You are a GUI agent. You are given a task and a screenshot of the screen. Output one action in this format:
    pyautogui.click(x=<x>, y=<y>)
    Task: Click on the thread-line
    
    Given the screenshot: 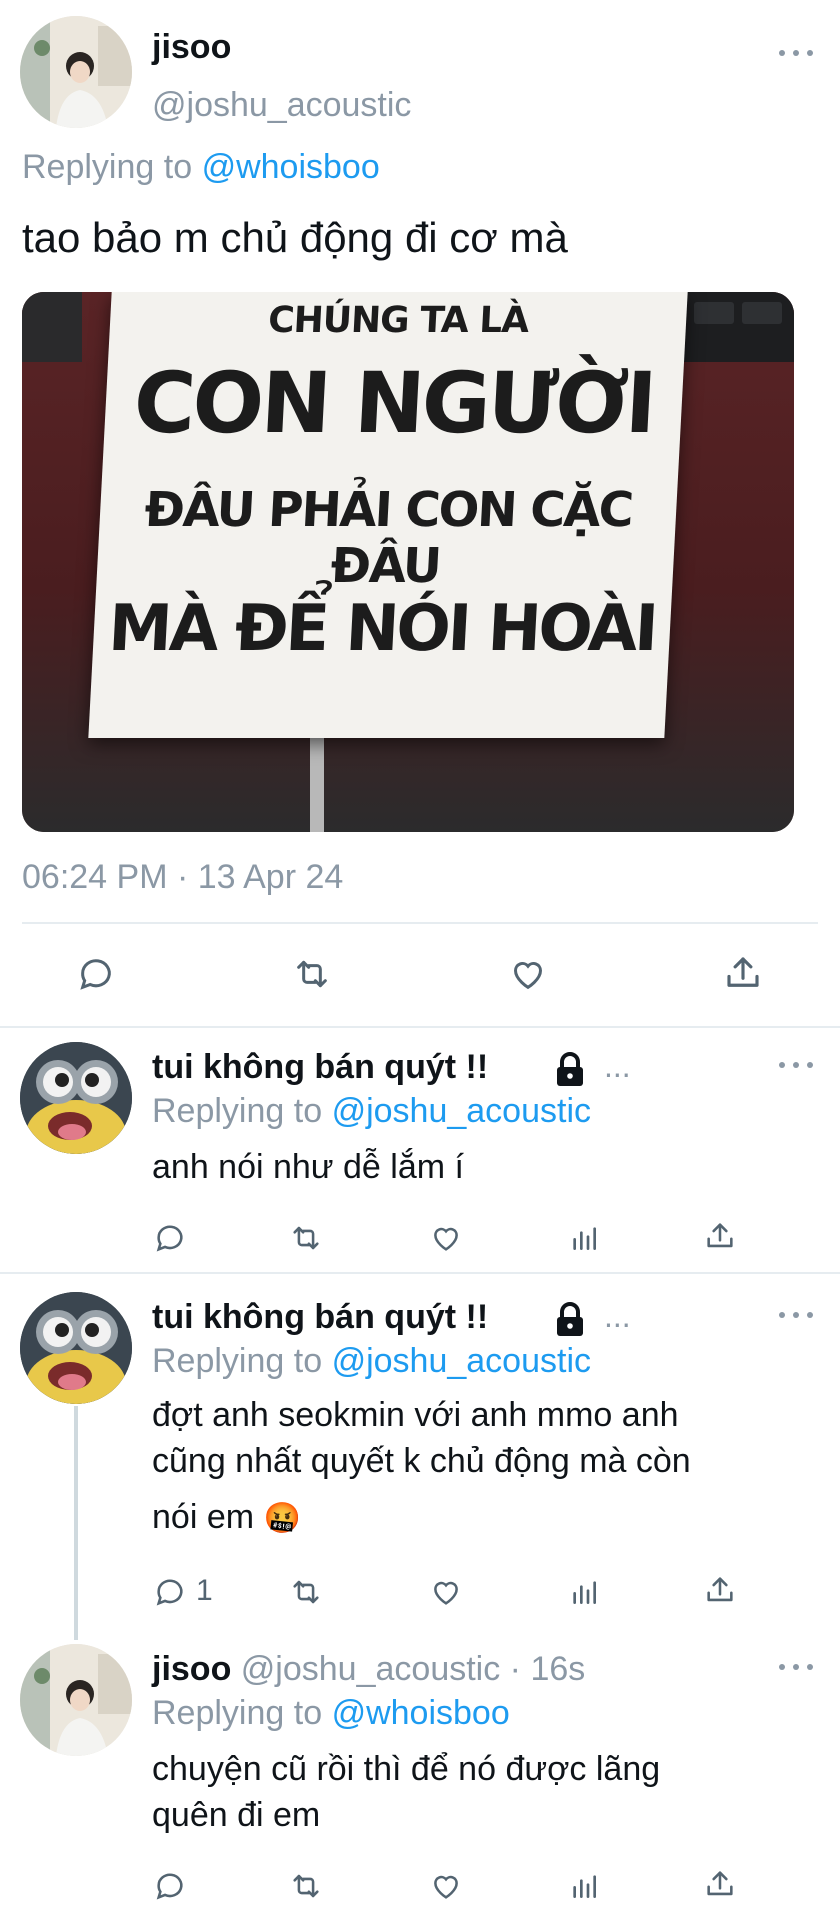 What is the action you would take?
    pyautogui.click(x=76, y=1523)
    